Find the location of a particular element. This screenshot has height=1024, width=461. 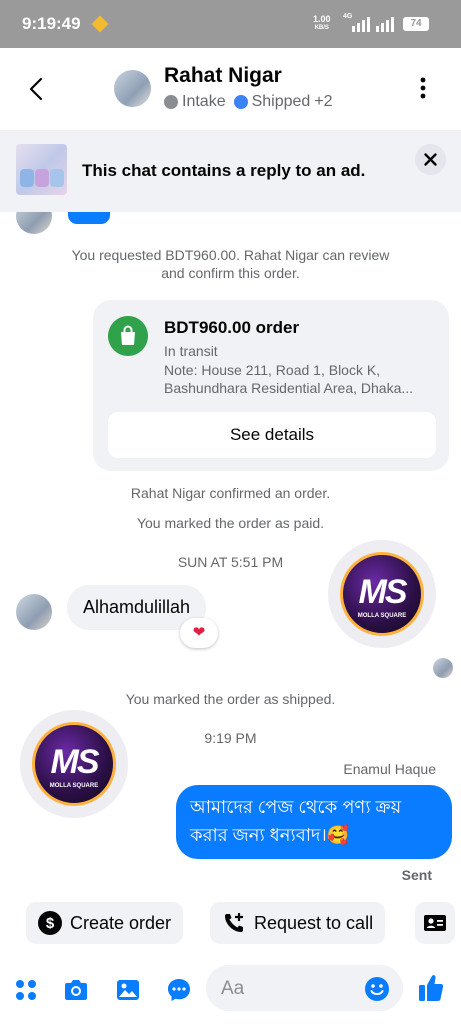

tag-dot-intake is located at coordinates (171, 102).